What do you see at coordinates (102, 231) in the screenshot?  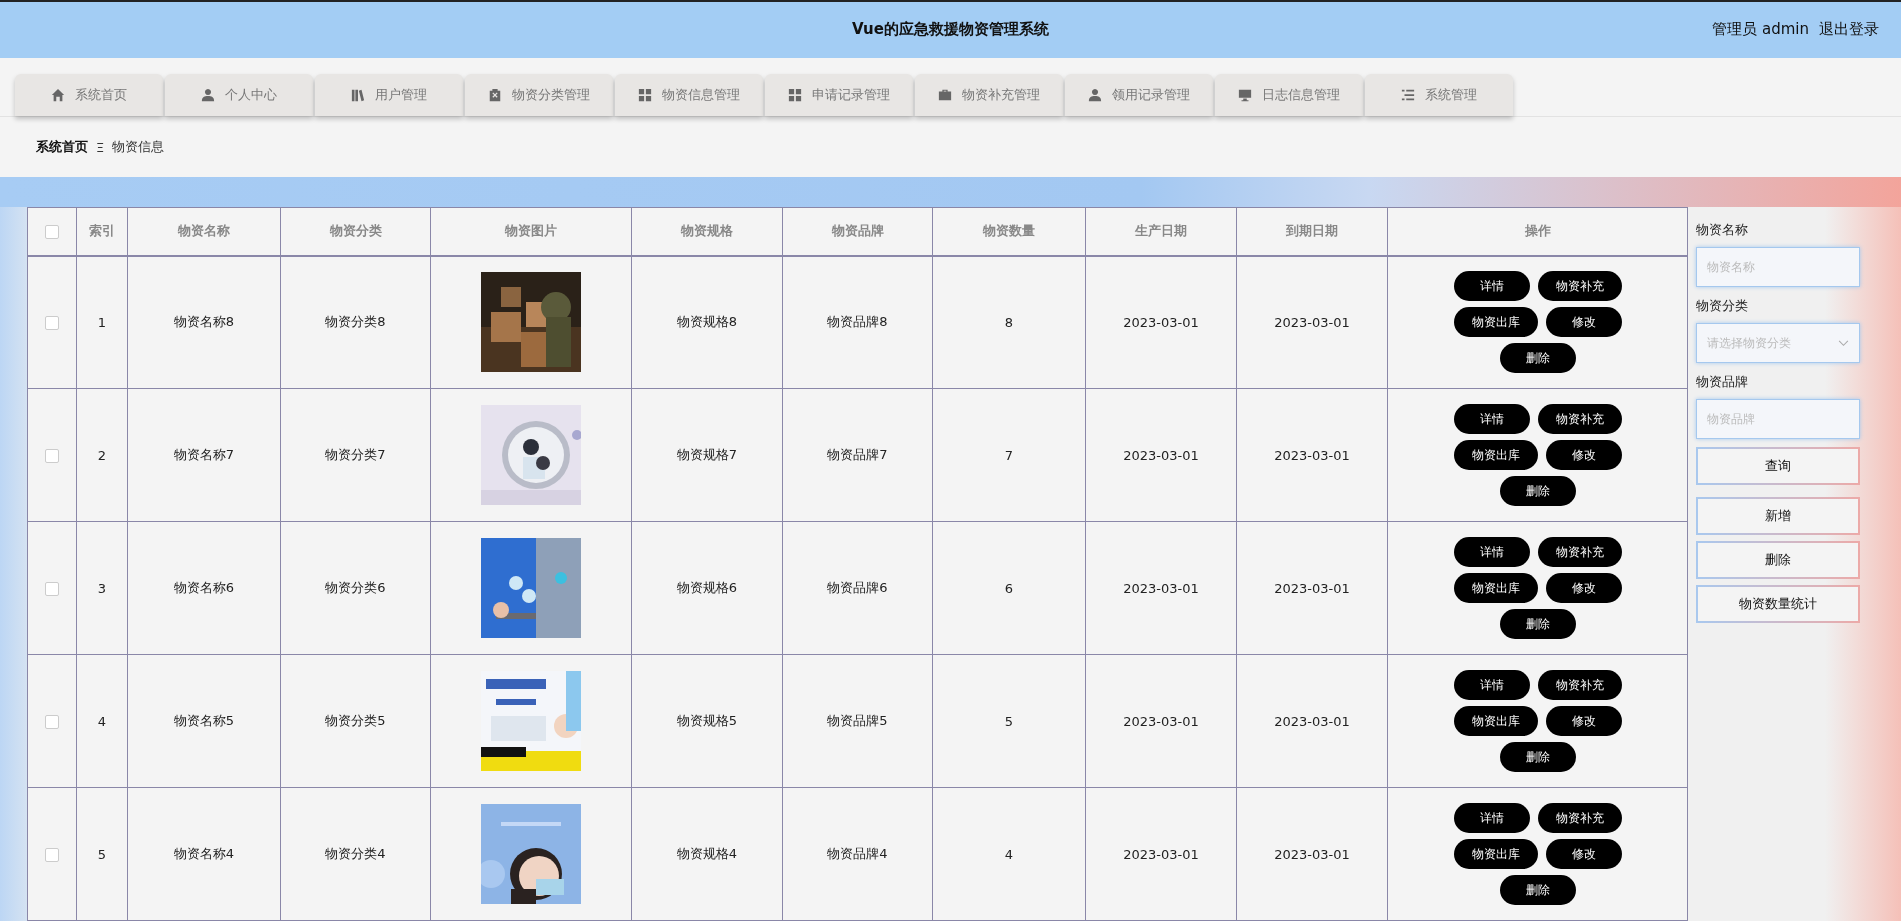 I see `column-header: 索引` at bounding box center [102, 231].